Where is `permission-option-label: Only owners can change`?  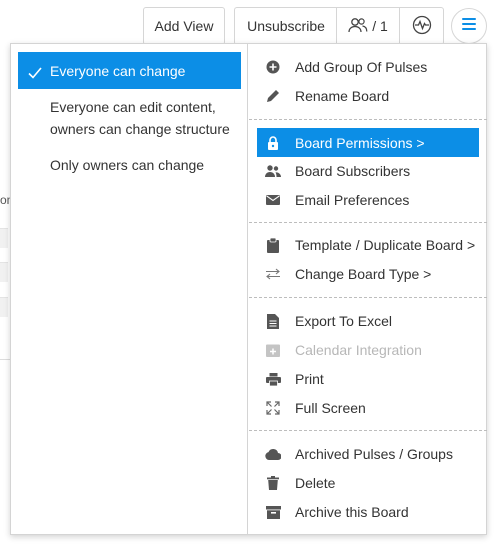
permission-option-label: Only owners can change is located at coordinates (127, 165).